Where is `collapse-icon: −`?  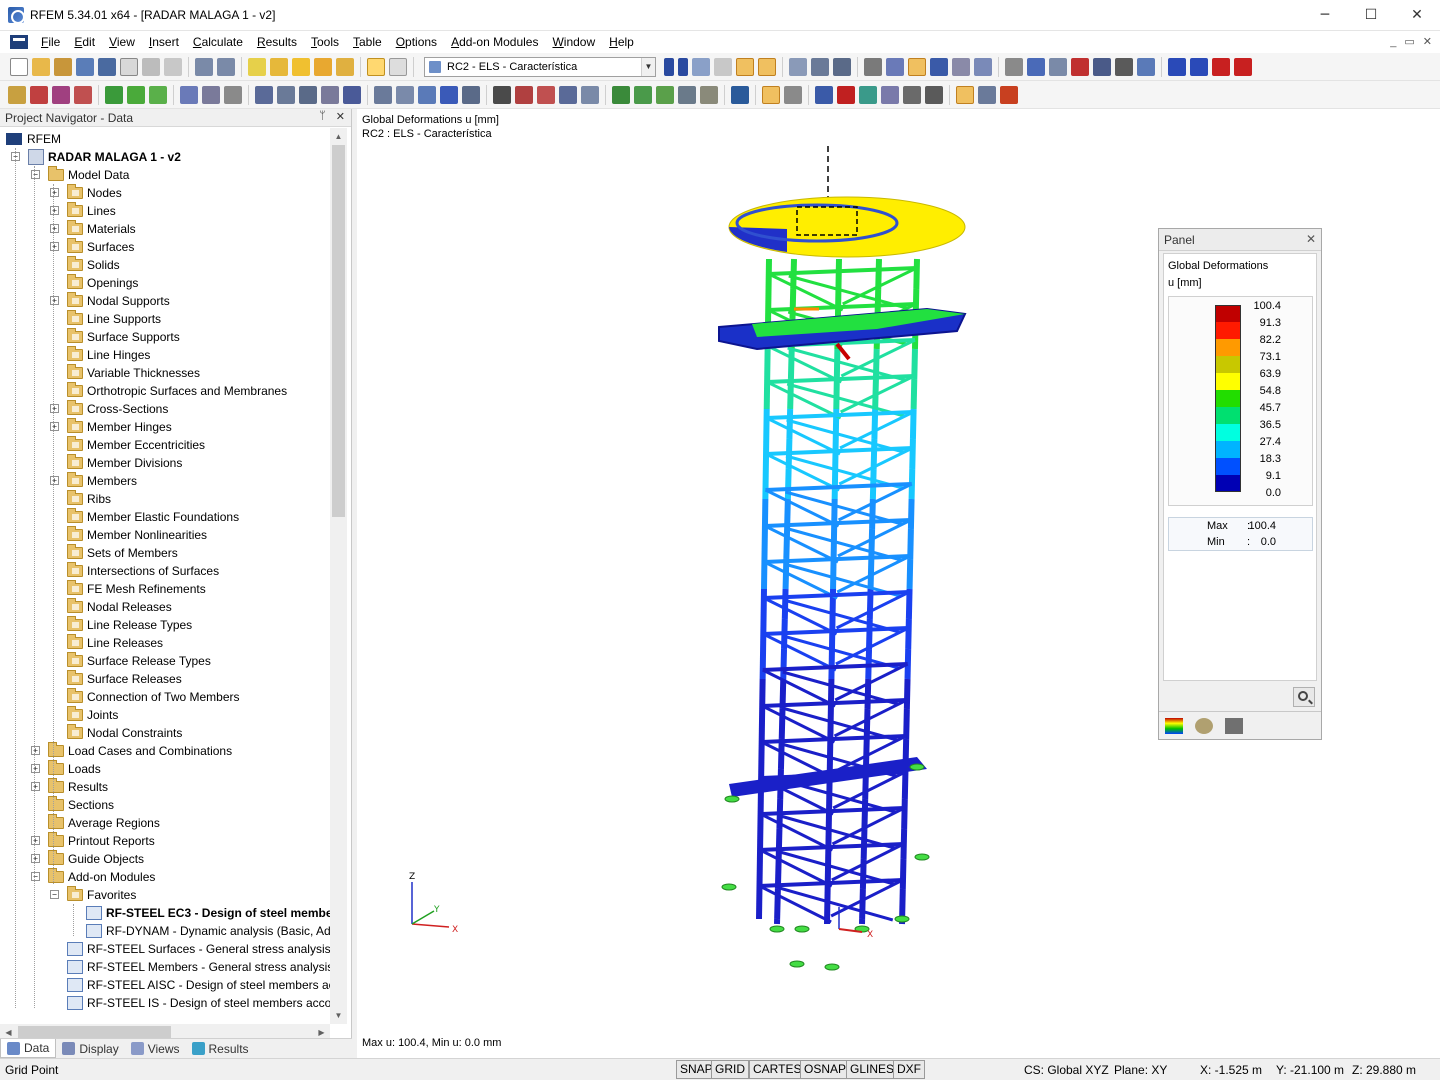
collapse-icon: − is located at coordinates (35, 876).